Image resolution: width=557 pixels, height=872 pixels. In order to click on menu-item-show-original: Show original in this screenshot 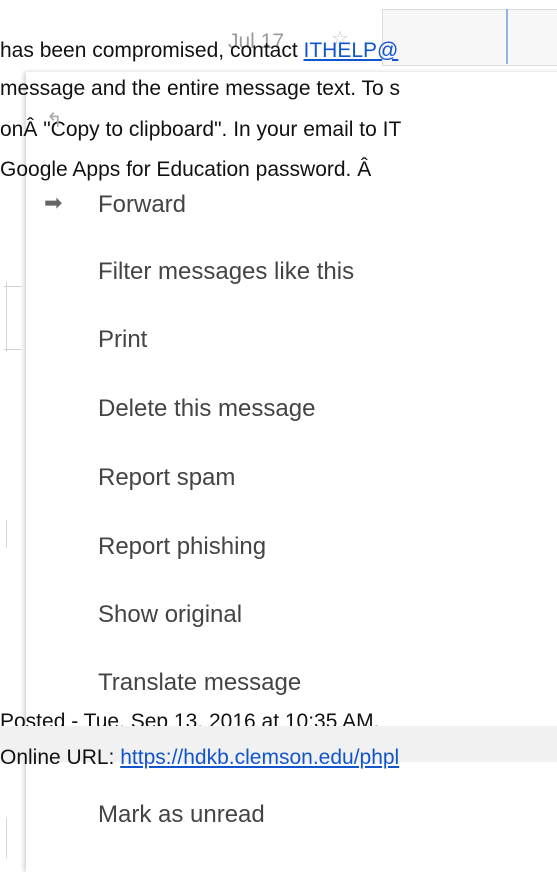, I will do `click(170, 615)`.